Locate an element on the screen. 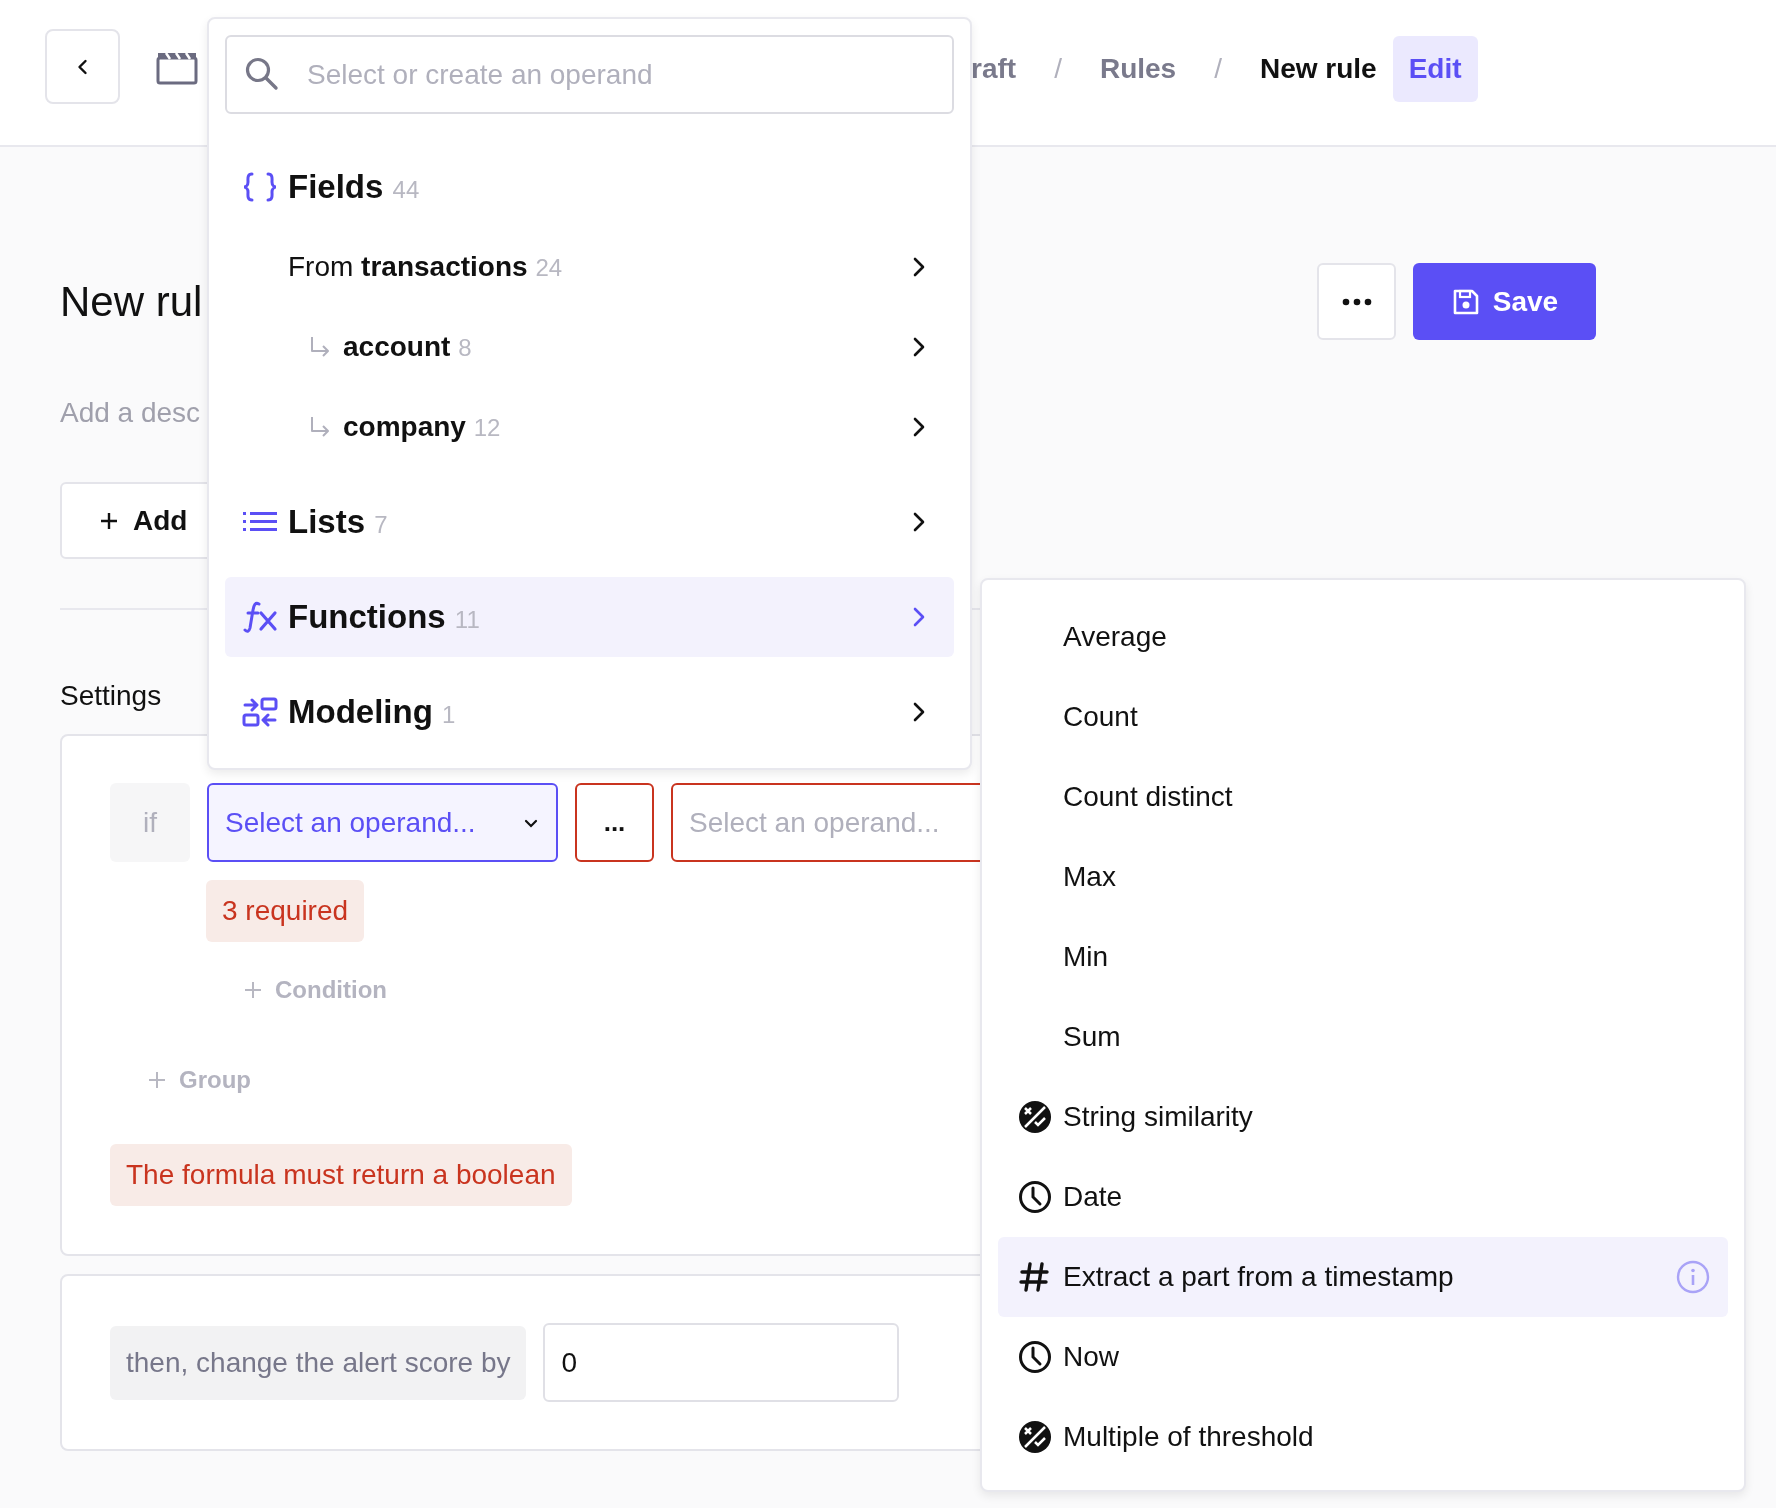 The width and height of the screenshot is (1776, 1508). if-label: if is located at coordinates (150, 822).